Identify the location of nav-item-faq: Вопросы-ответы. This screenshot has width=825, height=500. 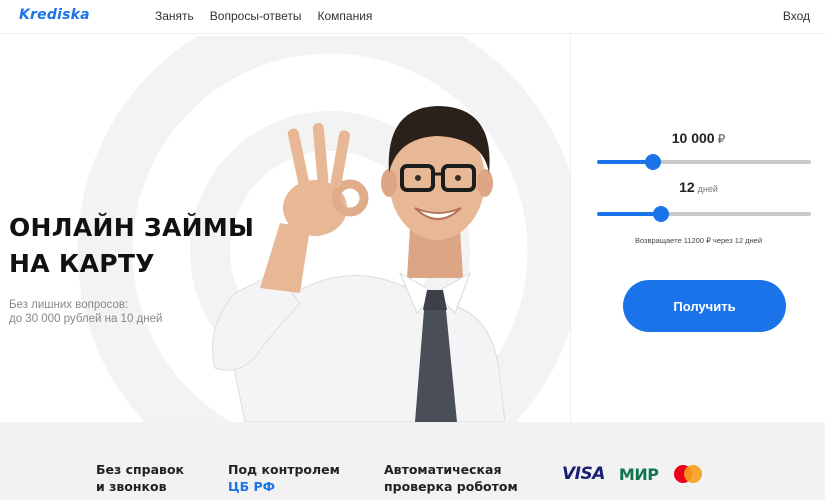
(256, 16).